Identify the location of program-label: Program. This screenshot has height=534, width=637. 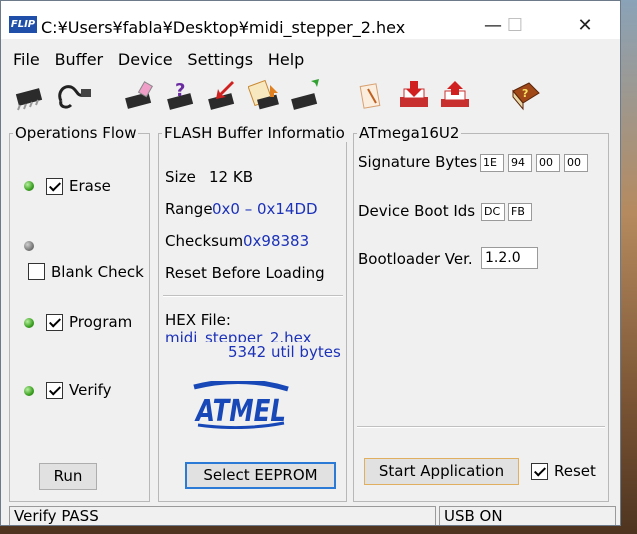
(101, 322).